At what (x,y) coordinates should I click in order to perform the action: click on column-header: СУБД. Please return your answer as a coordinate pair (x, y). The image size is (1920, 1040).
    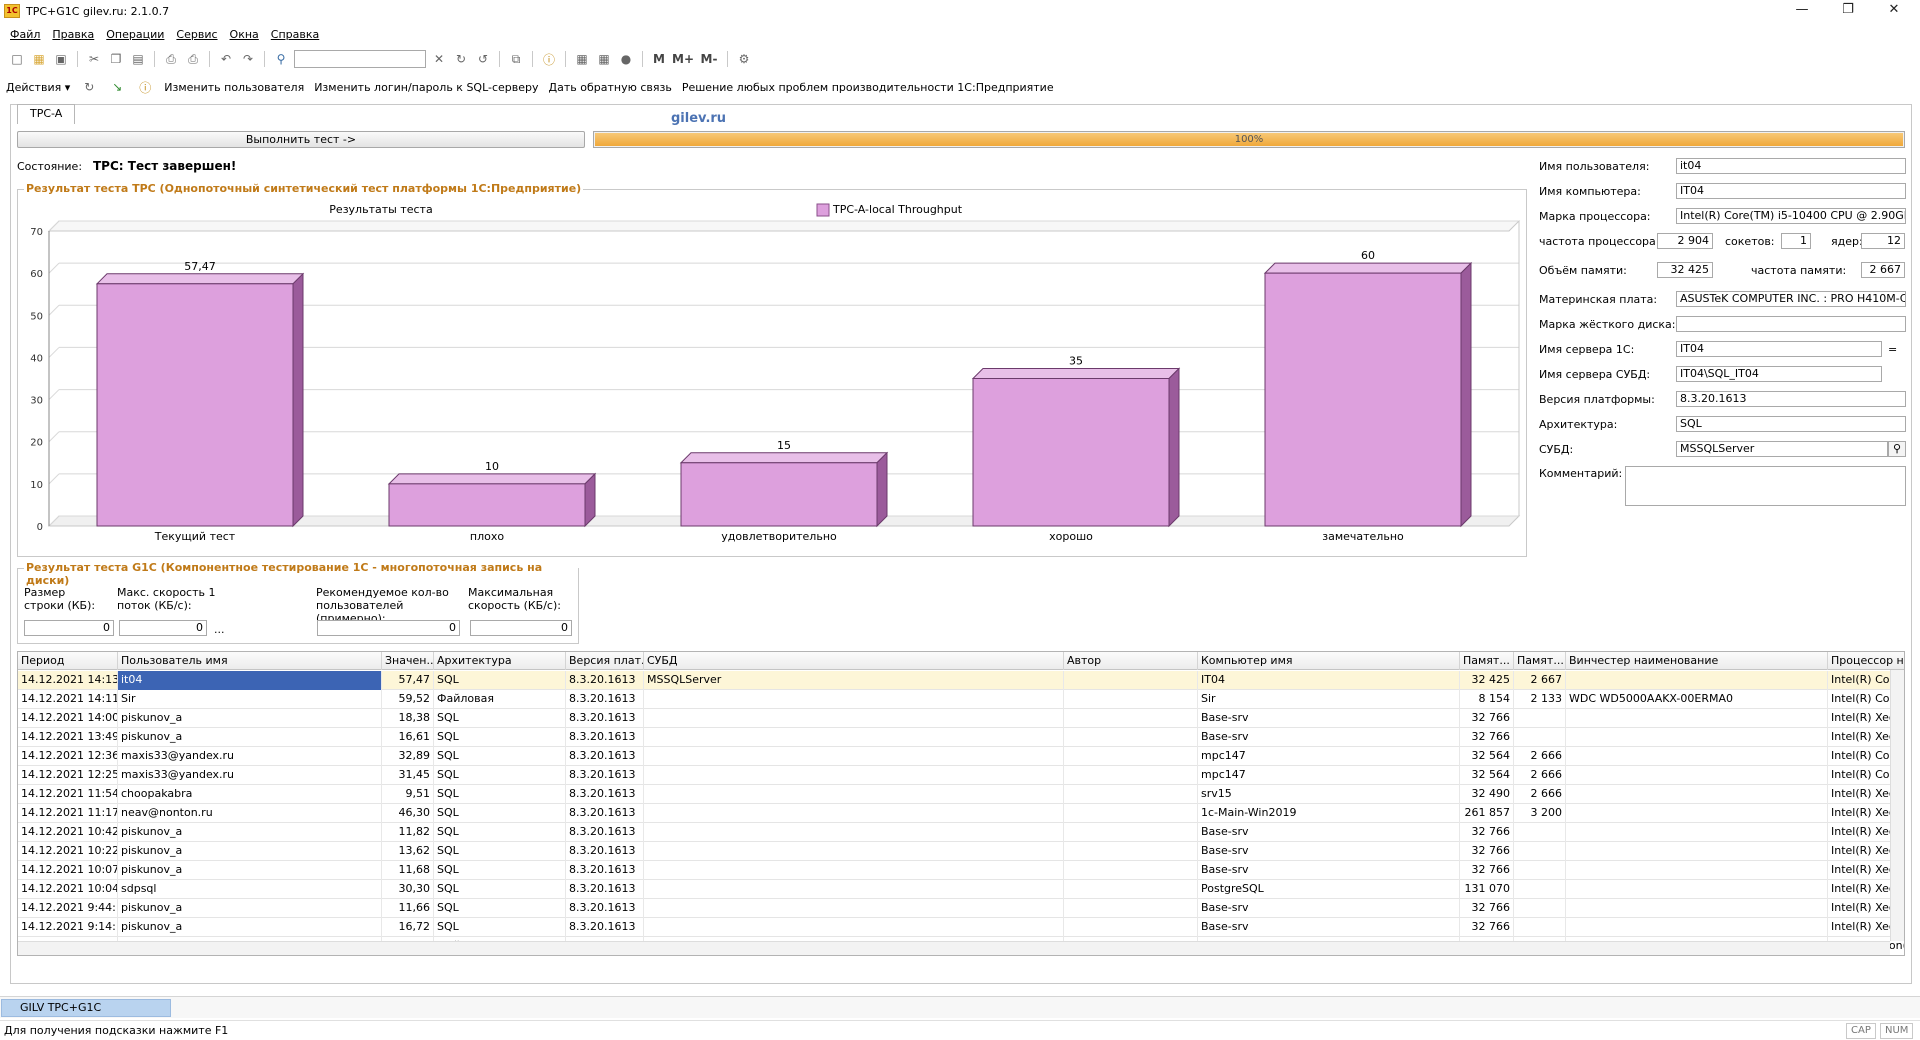
    Looking at the image, I should click on (854, 661).